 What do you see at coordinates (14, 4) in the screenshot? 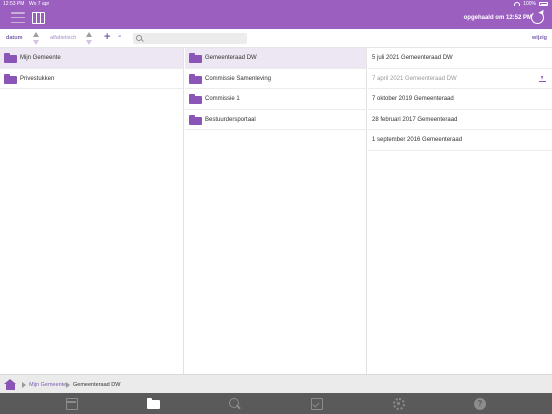
I see `status-time: 12:53 PM` at bounding box center [14, 4].